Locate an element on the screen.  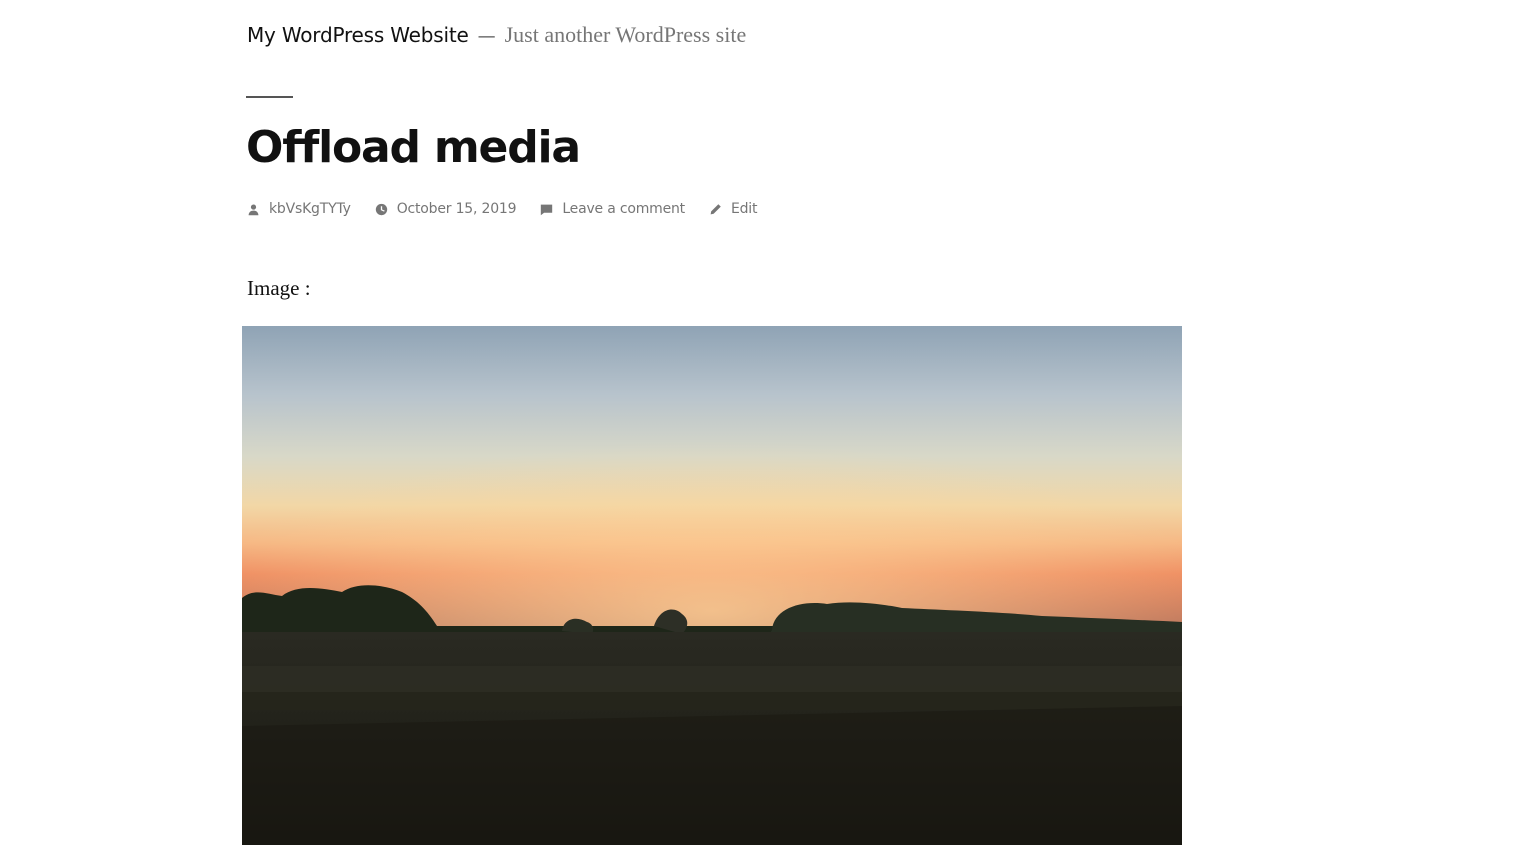
meta-author: kbVsKgTYTy is located at coordinates (299, 209).